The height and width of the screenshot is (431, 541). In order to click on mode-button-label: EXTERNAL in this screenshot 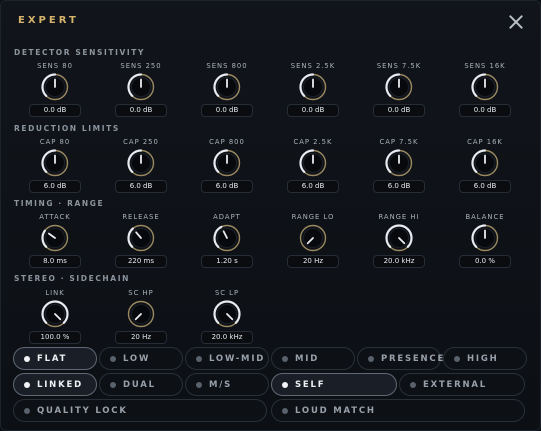, I will do `click(455, 384)`.